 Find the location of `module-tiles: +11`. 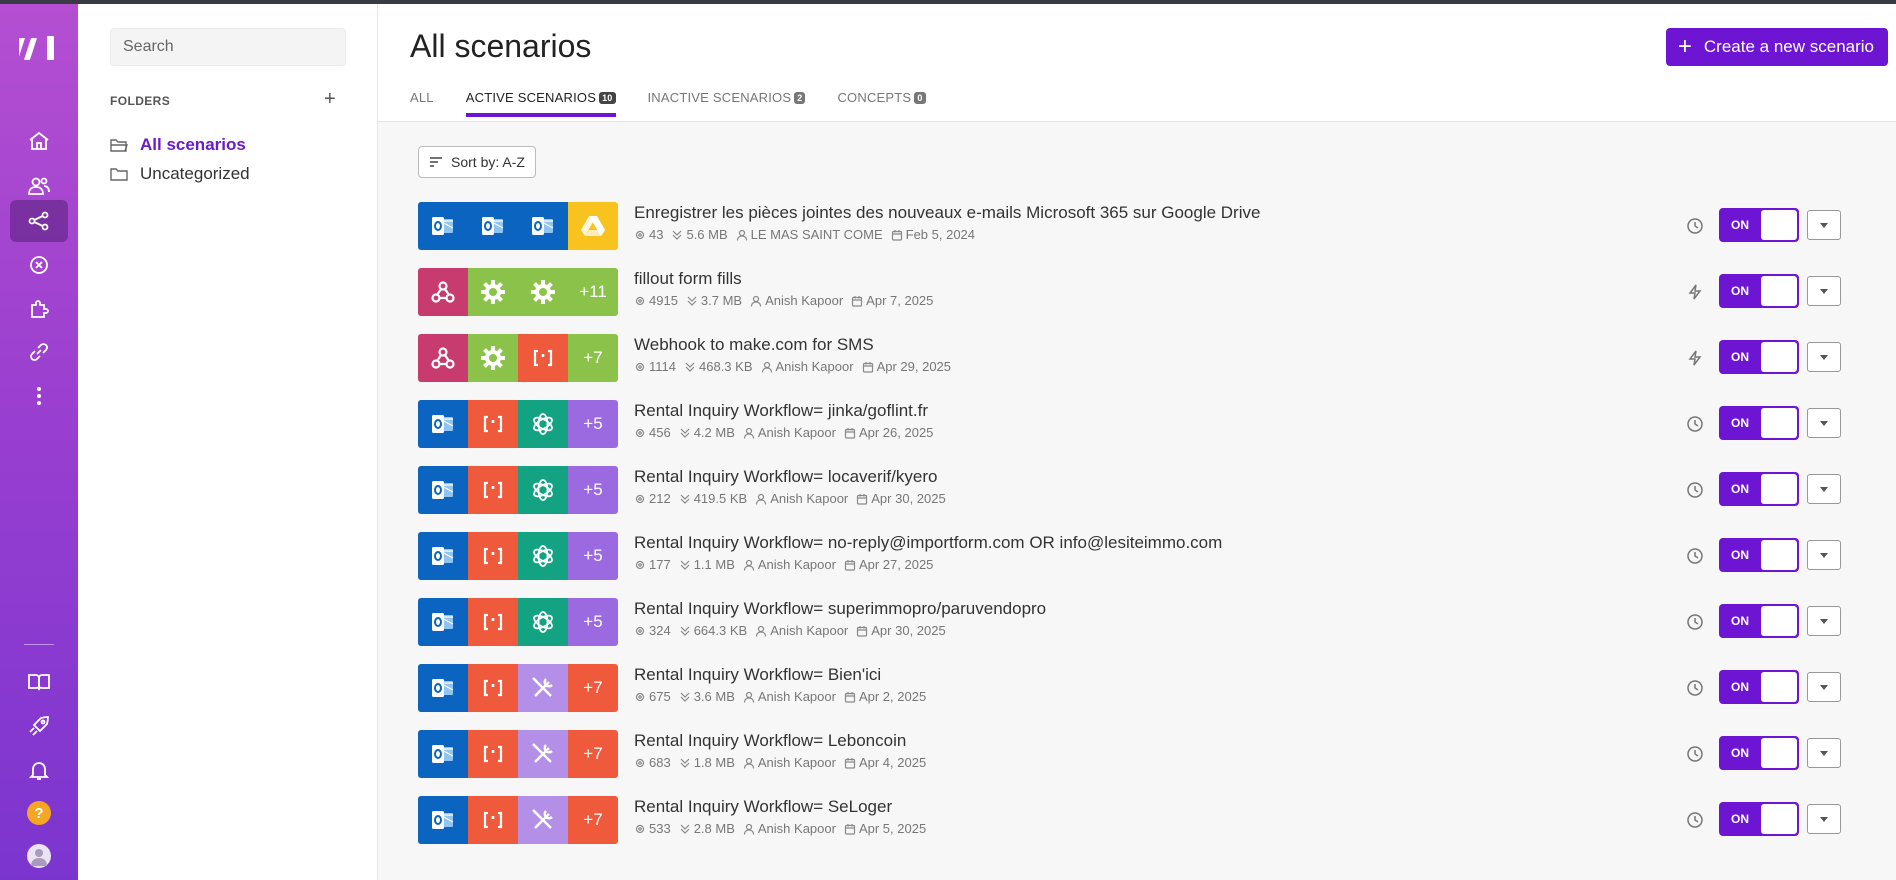

module-tiles: +11 is located at coordinates (518, 292).